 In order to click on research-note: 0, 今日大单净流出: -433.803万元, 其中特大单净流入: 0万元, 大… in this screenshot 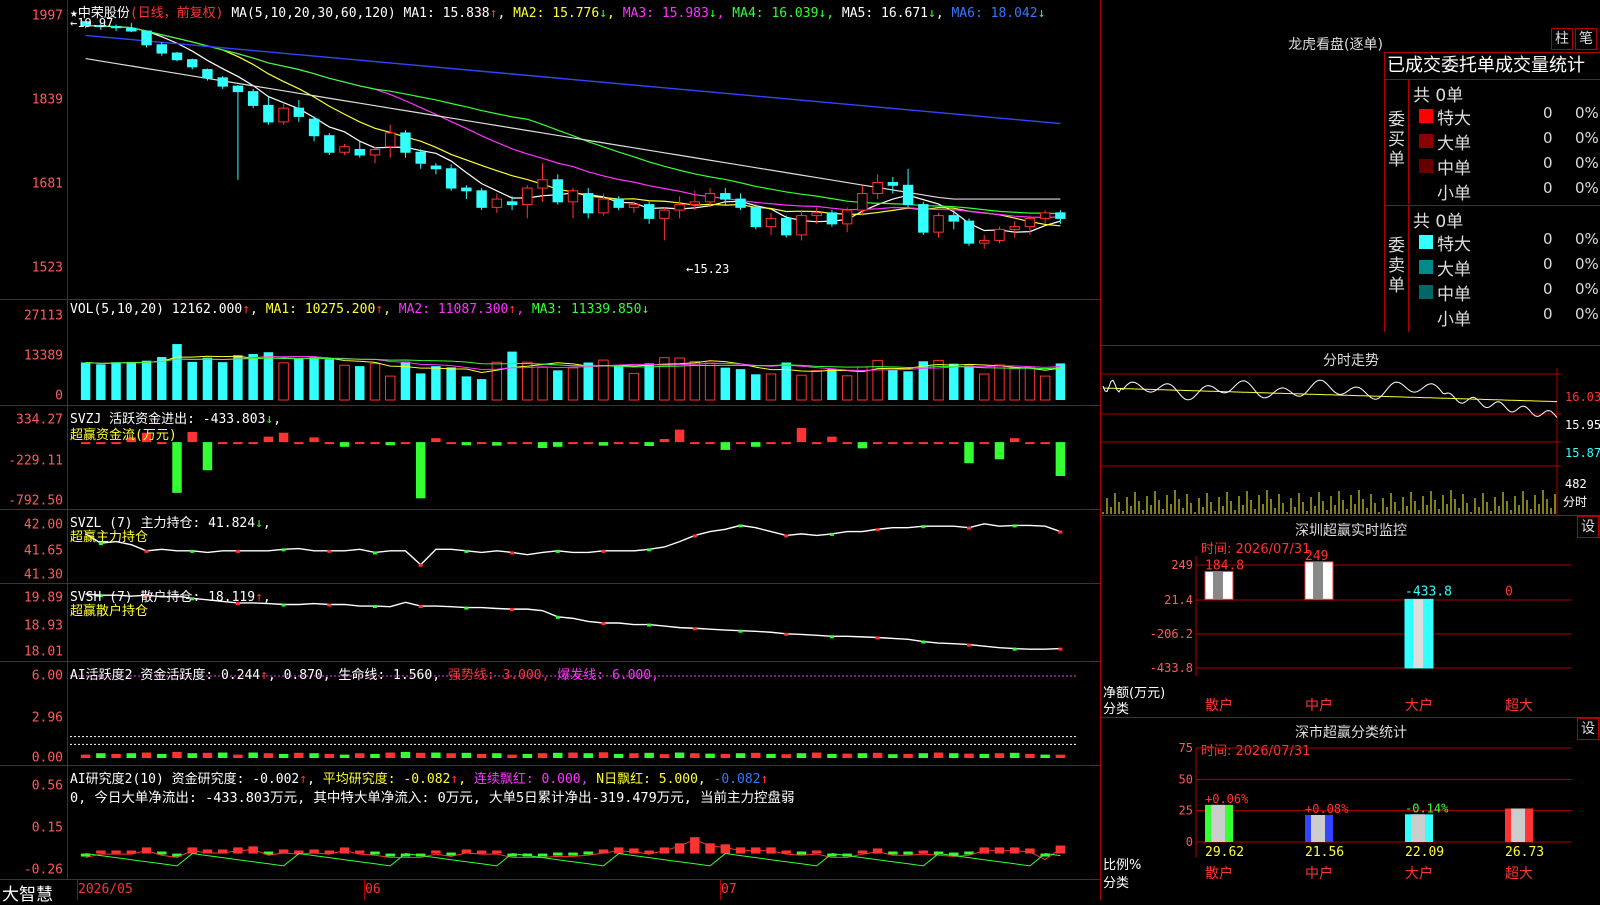, I will do `click(432, 798)`.